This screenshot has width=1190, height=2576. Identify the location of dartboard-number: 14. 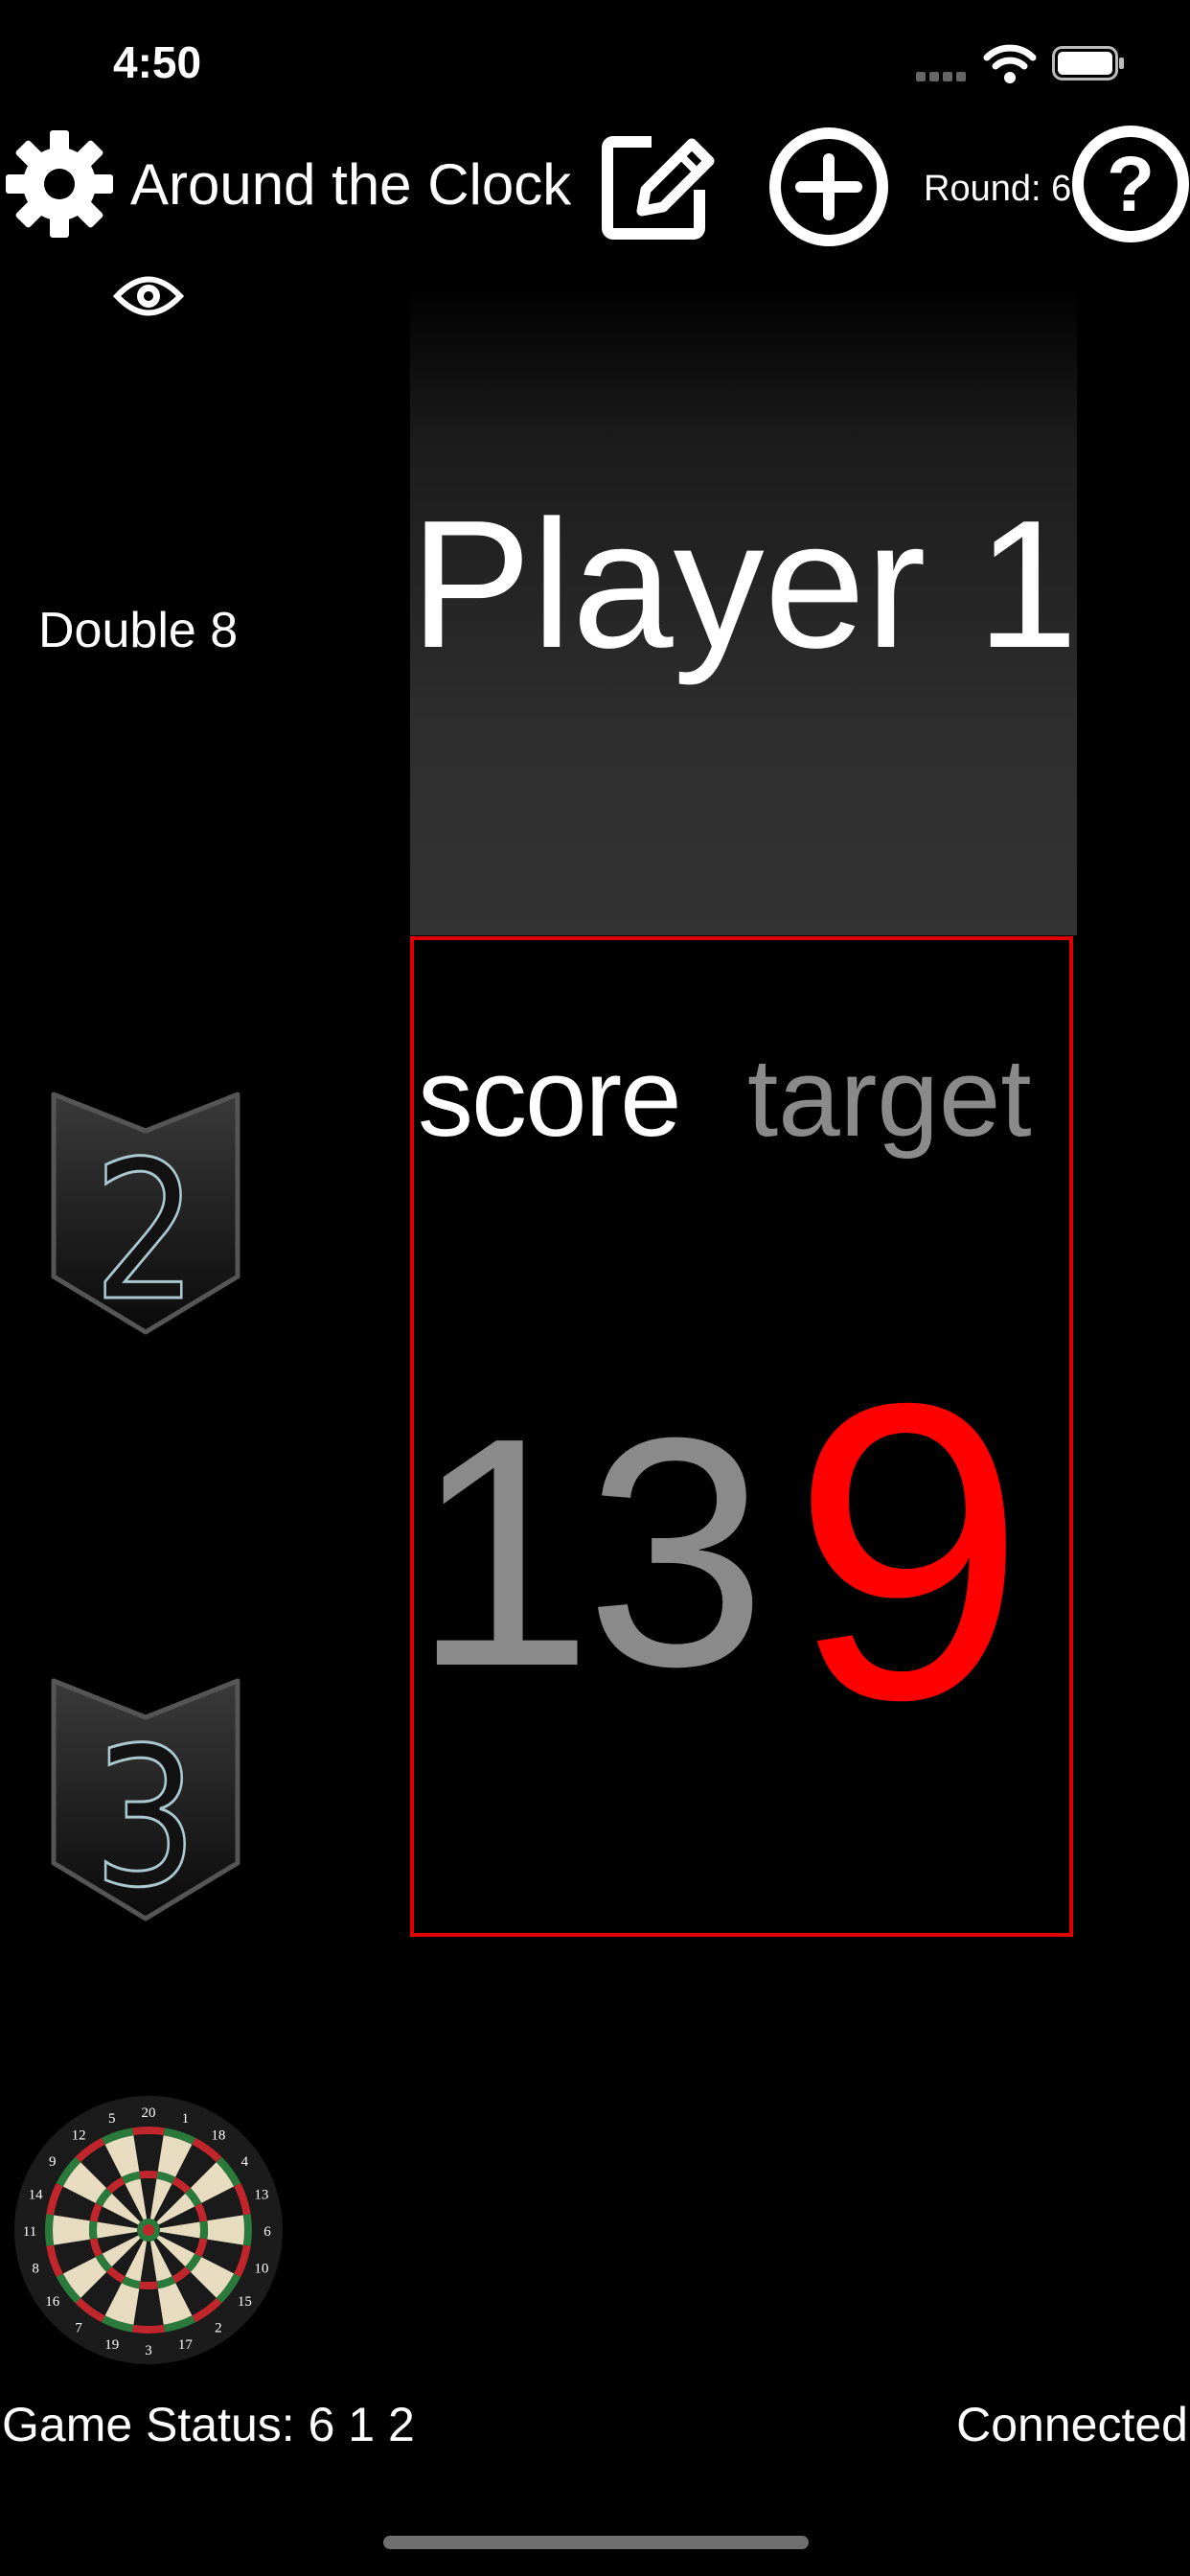
(37, 2195).